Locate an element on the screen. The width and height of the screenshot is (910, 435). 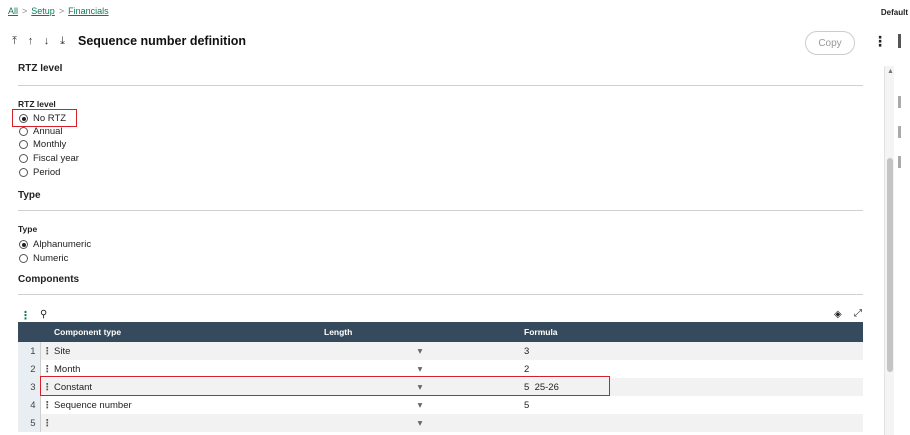
header-length: Length is located at coordinates (420, 332).